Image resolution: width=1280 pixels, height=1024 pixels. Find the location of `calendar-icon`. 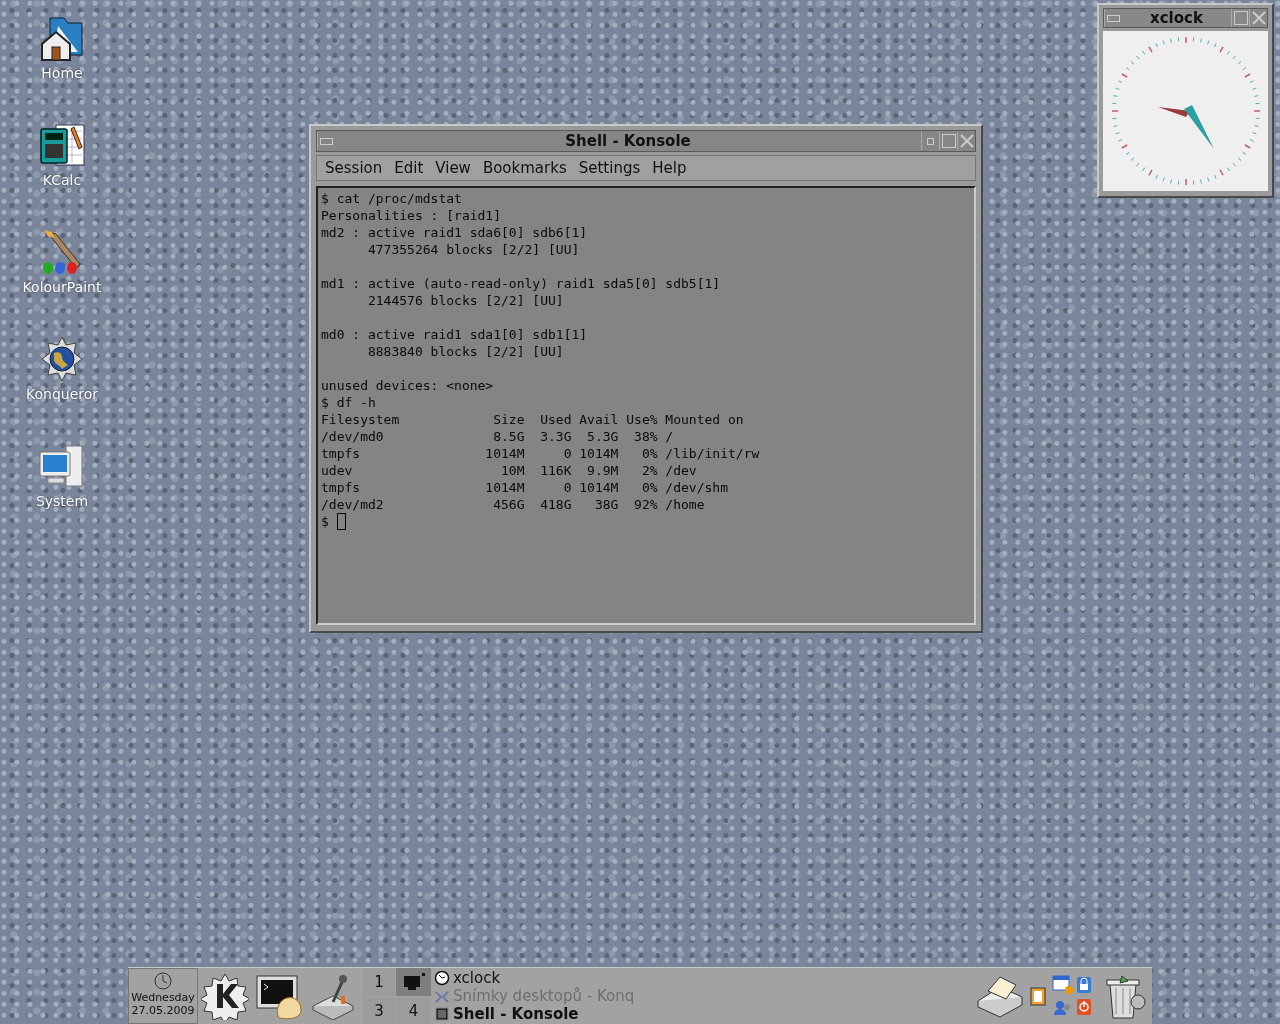

calendar-icon is located at coordinates (1063, 985).